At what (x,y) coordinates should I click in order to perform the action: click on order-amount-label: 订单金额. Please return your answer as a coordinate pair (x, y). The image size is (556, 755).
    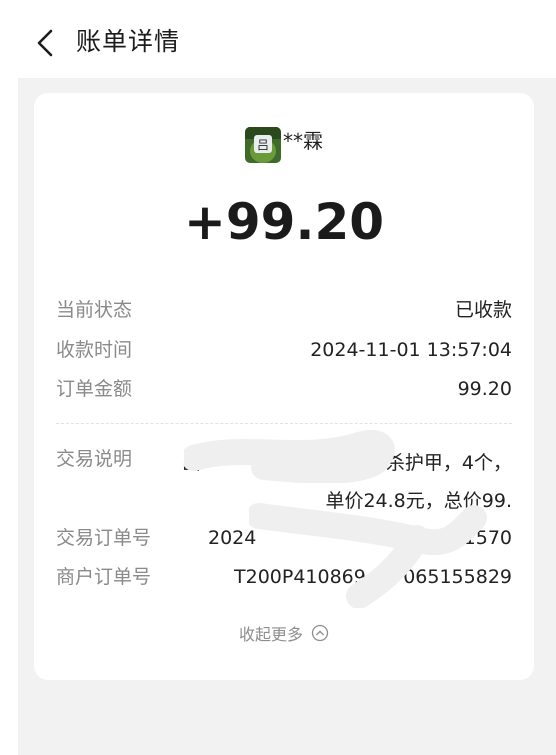
    Looking at the image, I should click on (94, 389).